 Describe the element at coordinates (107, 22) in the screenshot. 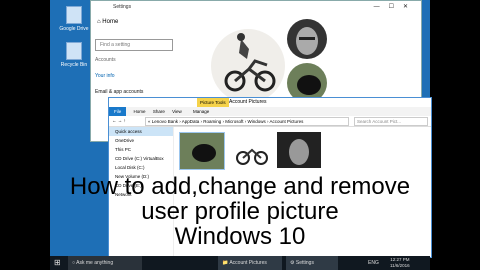

I see `home-link: ⌂ Home` at that location.